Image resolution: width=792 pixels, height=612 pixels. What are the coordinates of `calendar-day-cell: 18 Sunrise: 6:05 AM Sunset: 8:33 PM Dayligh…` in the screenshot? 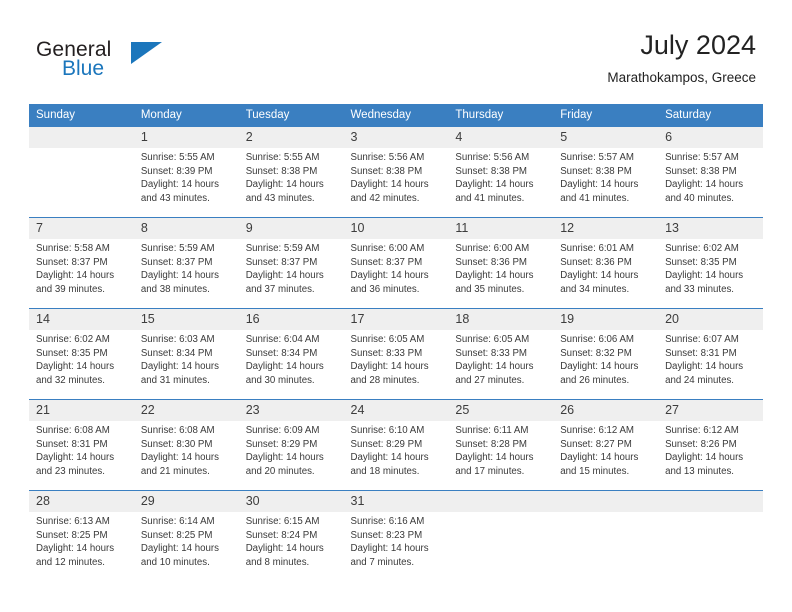 It's located at (501, 354).